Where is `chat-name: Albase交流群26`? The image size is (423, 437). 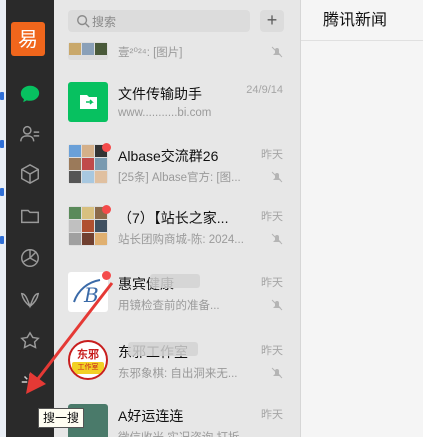 chat-name: Albase交流群26 is located at coordinates (168, 156).